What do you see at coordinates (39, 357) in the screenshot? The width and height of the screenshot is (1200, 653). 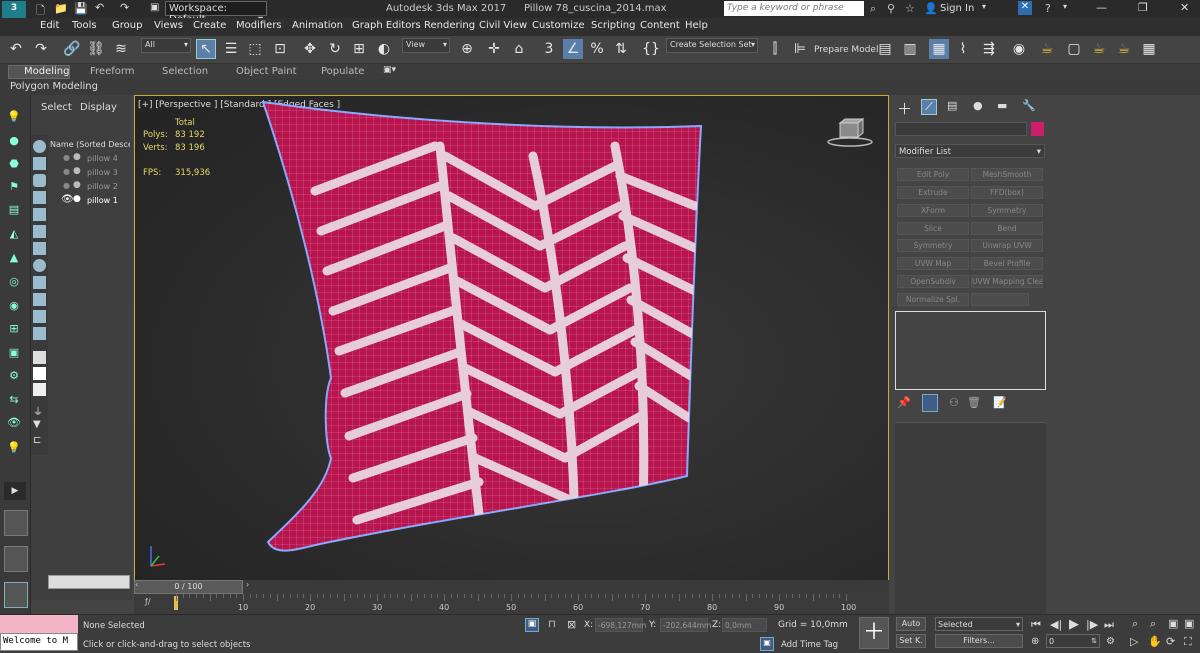 I see `filter-all-icon` at bounding box center [39, 357].